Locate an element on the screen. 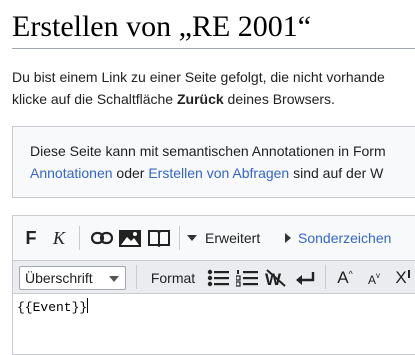 The height and width of the screenshot is (355, 415). numbered-list-icon is located at coordinates (247, 278).